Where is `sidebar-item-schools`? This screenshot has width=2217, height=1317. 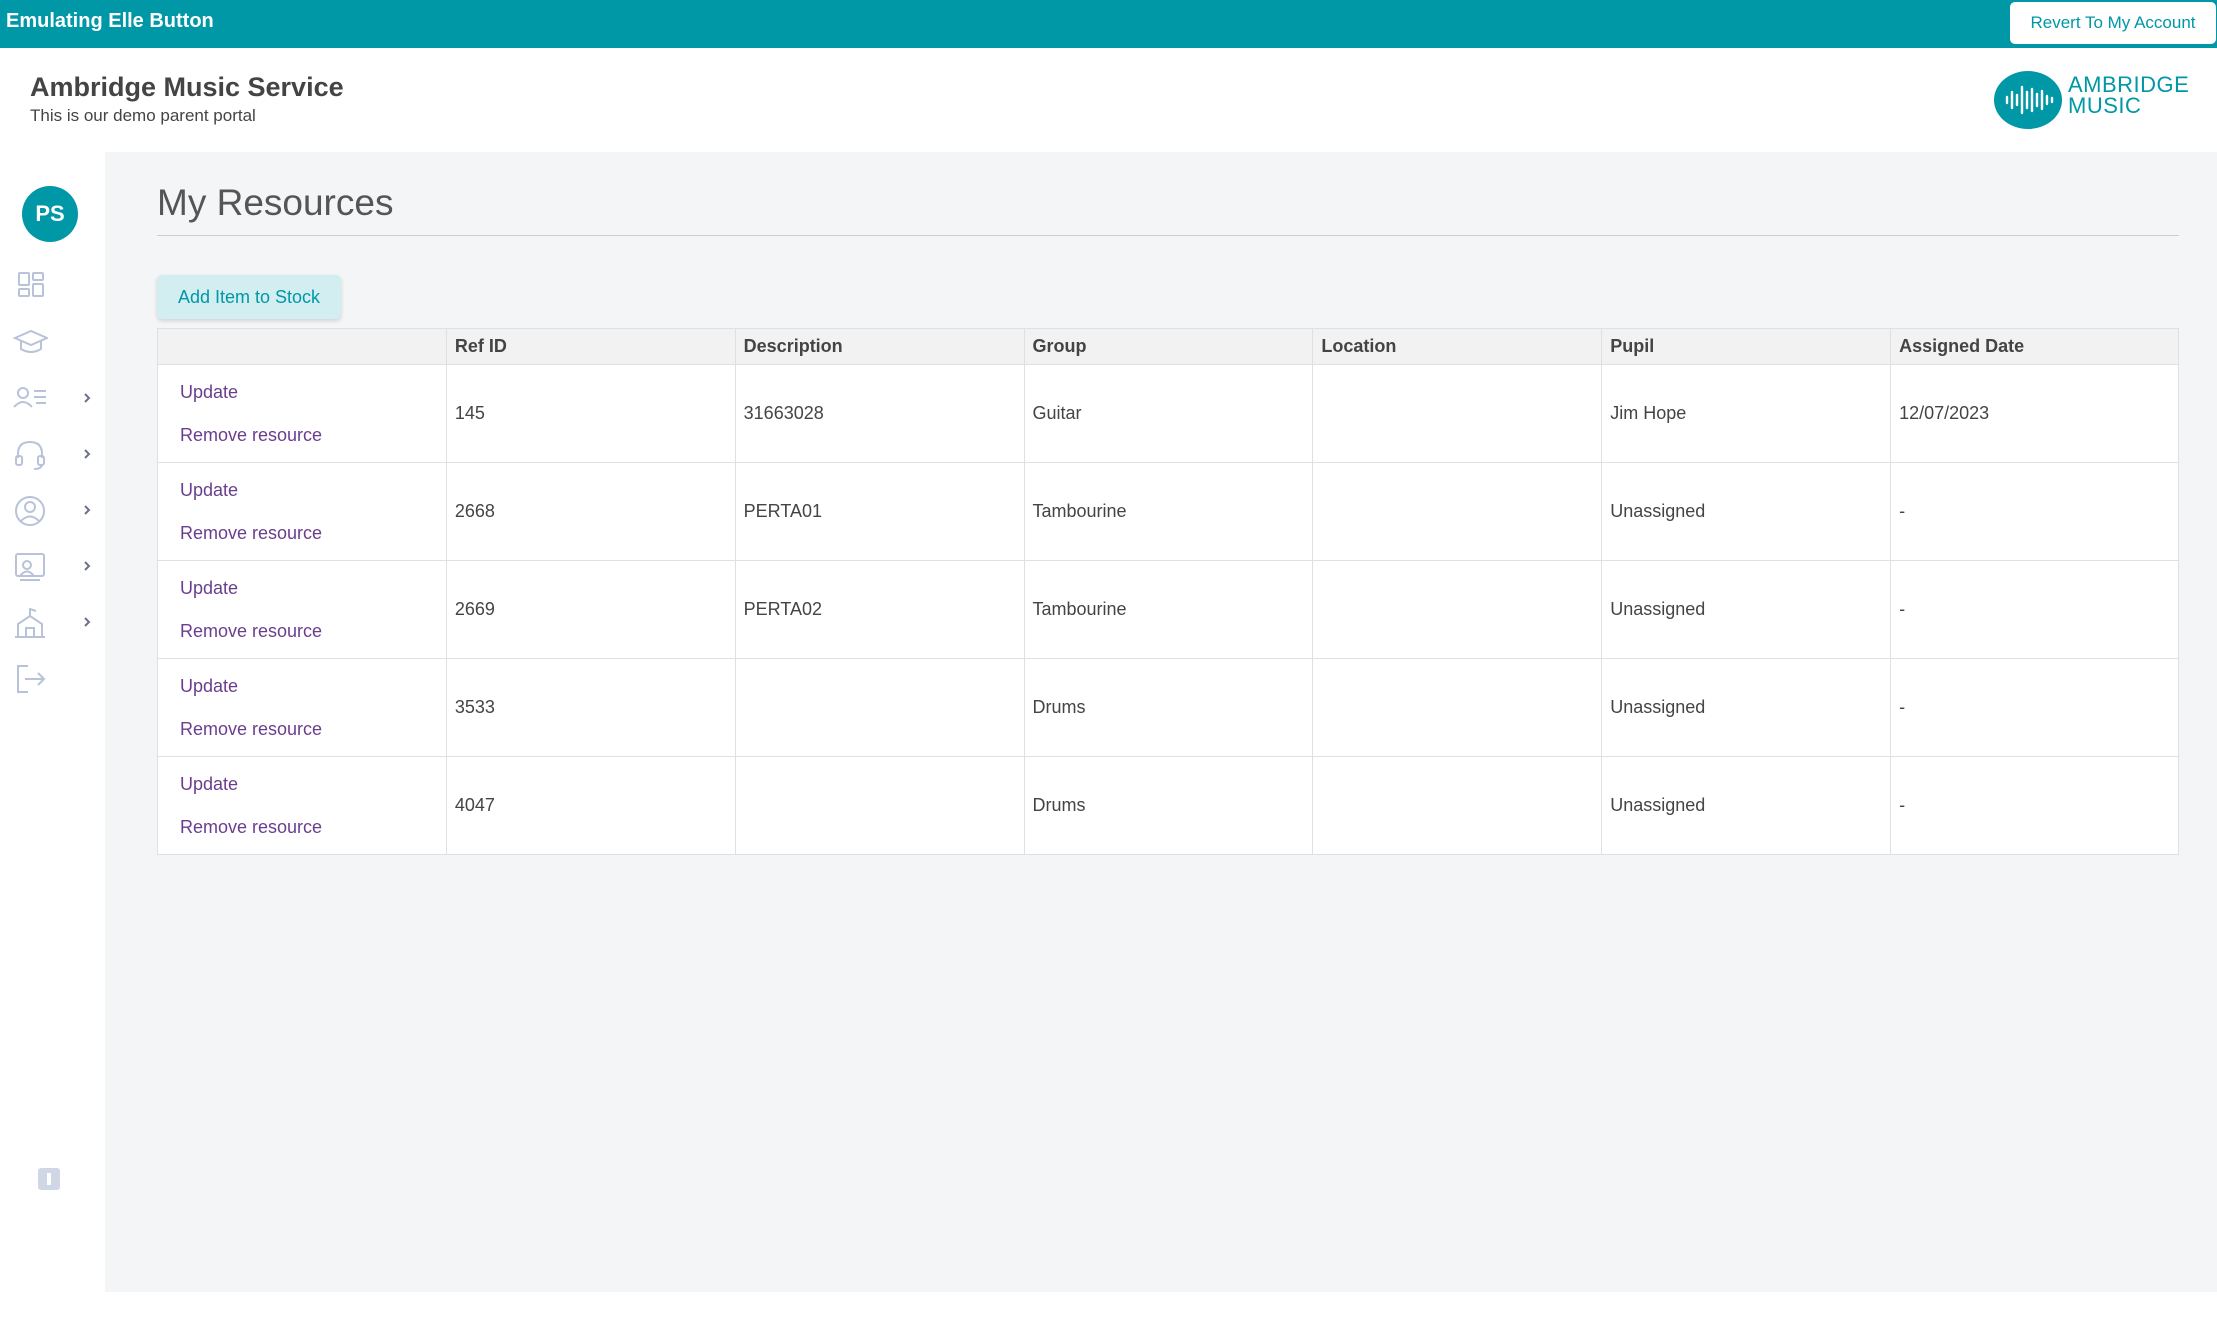
sidebar-item-schools is located at coordinates (53, 622).